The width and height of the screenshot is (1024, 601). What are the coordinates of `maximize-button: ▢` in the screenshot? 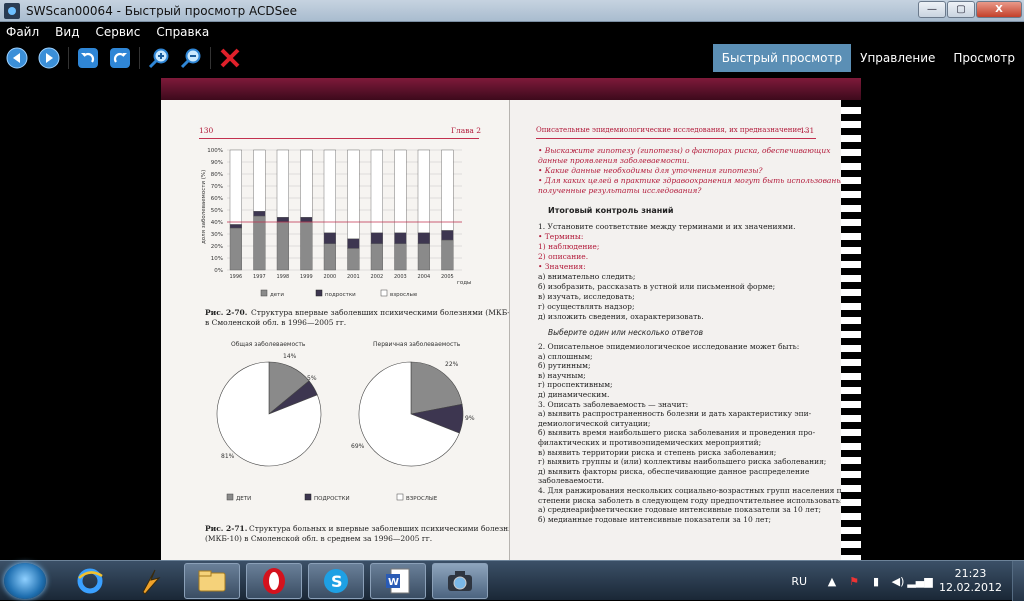 It's located at (961, 9).